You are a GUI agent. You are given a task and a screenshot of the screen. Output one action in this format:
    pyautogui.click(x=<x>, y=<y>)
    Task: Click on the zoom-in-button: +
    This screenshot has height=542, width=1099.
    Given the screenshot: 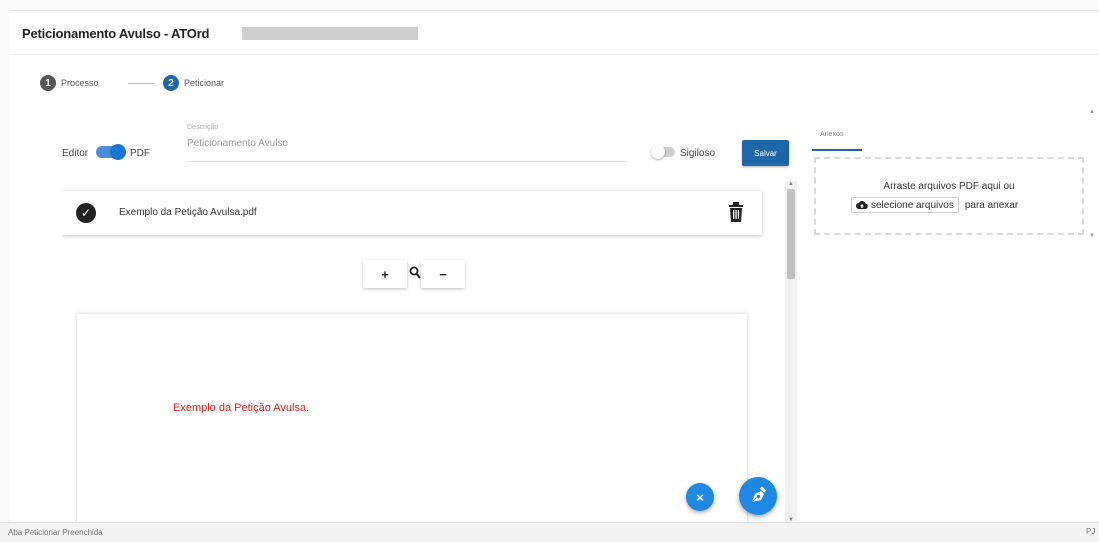 What is the action you would take?
    pyautogui.click(x=385, y=274)
    